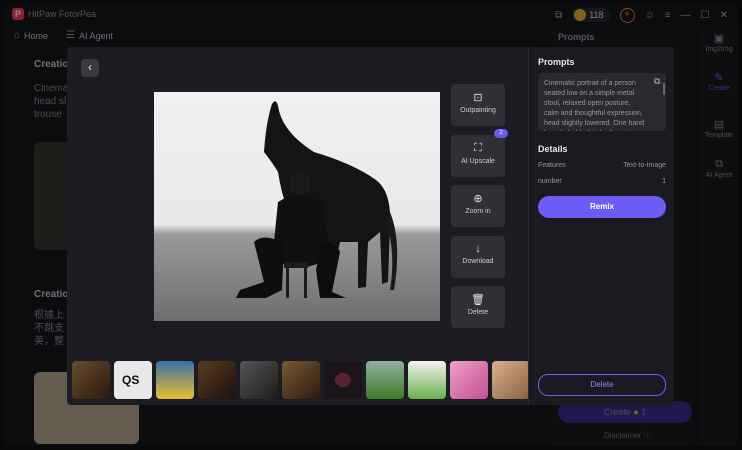  Describe the element at coordinates (478, 161) in the screenshot. I see `ai-upscale-label: AI Upscale` at that location.